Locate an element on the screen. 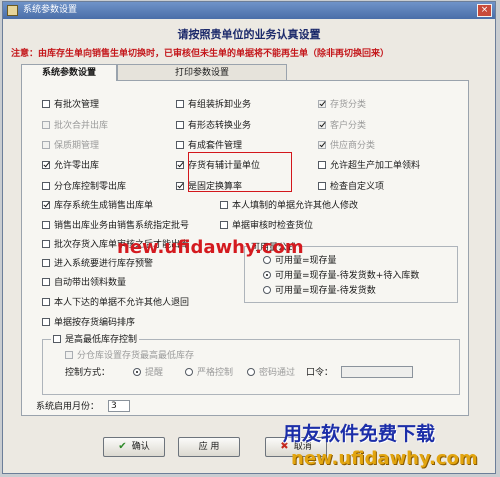 This screenshot has height=477, width=500. corner-watermark-url: new.ufidawhy.com is located at coordinates (384, 458).